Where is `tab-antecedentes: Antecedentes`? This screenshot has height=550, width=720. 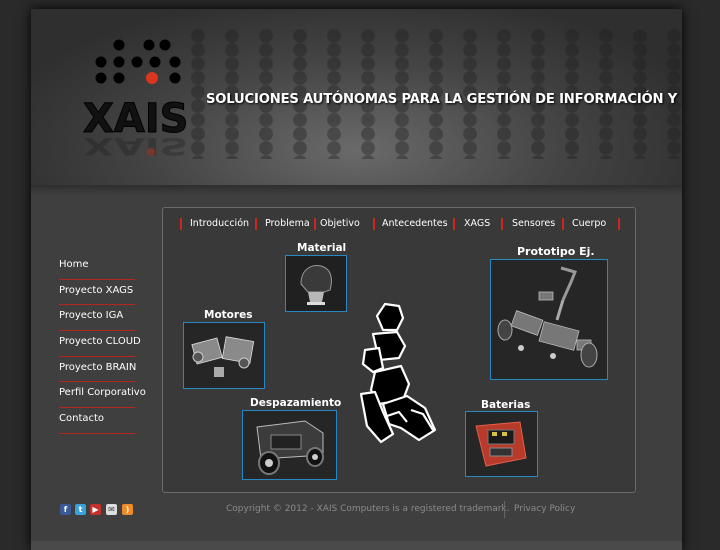
tab-antecedentes: Antecedentes is located at coordinates (415, 224).